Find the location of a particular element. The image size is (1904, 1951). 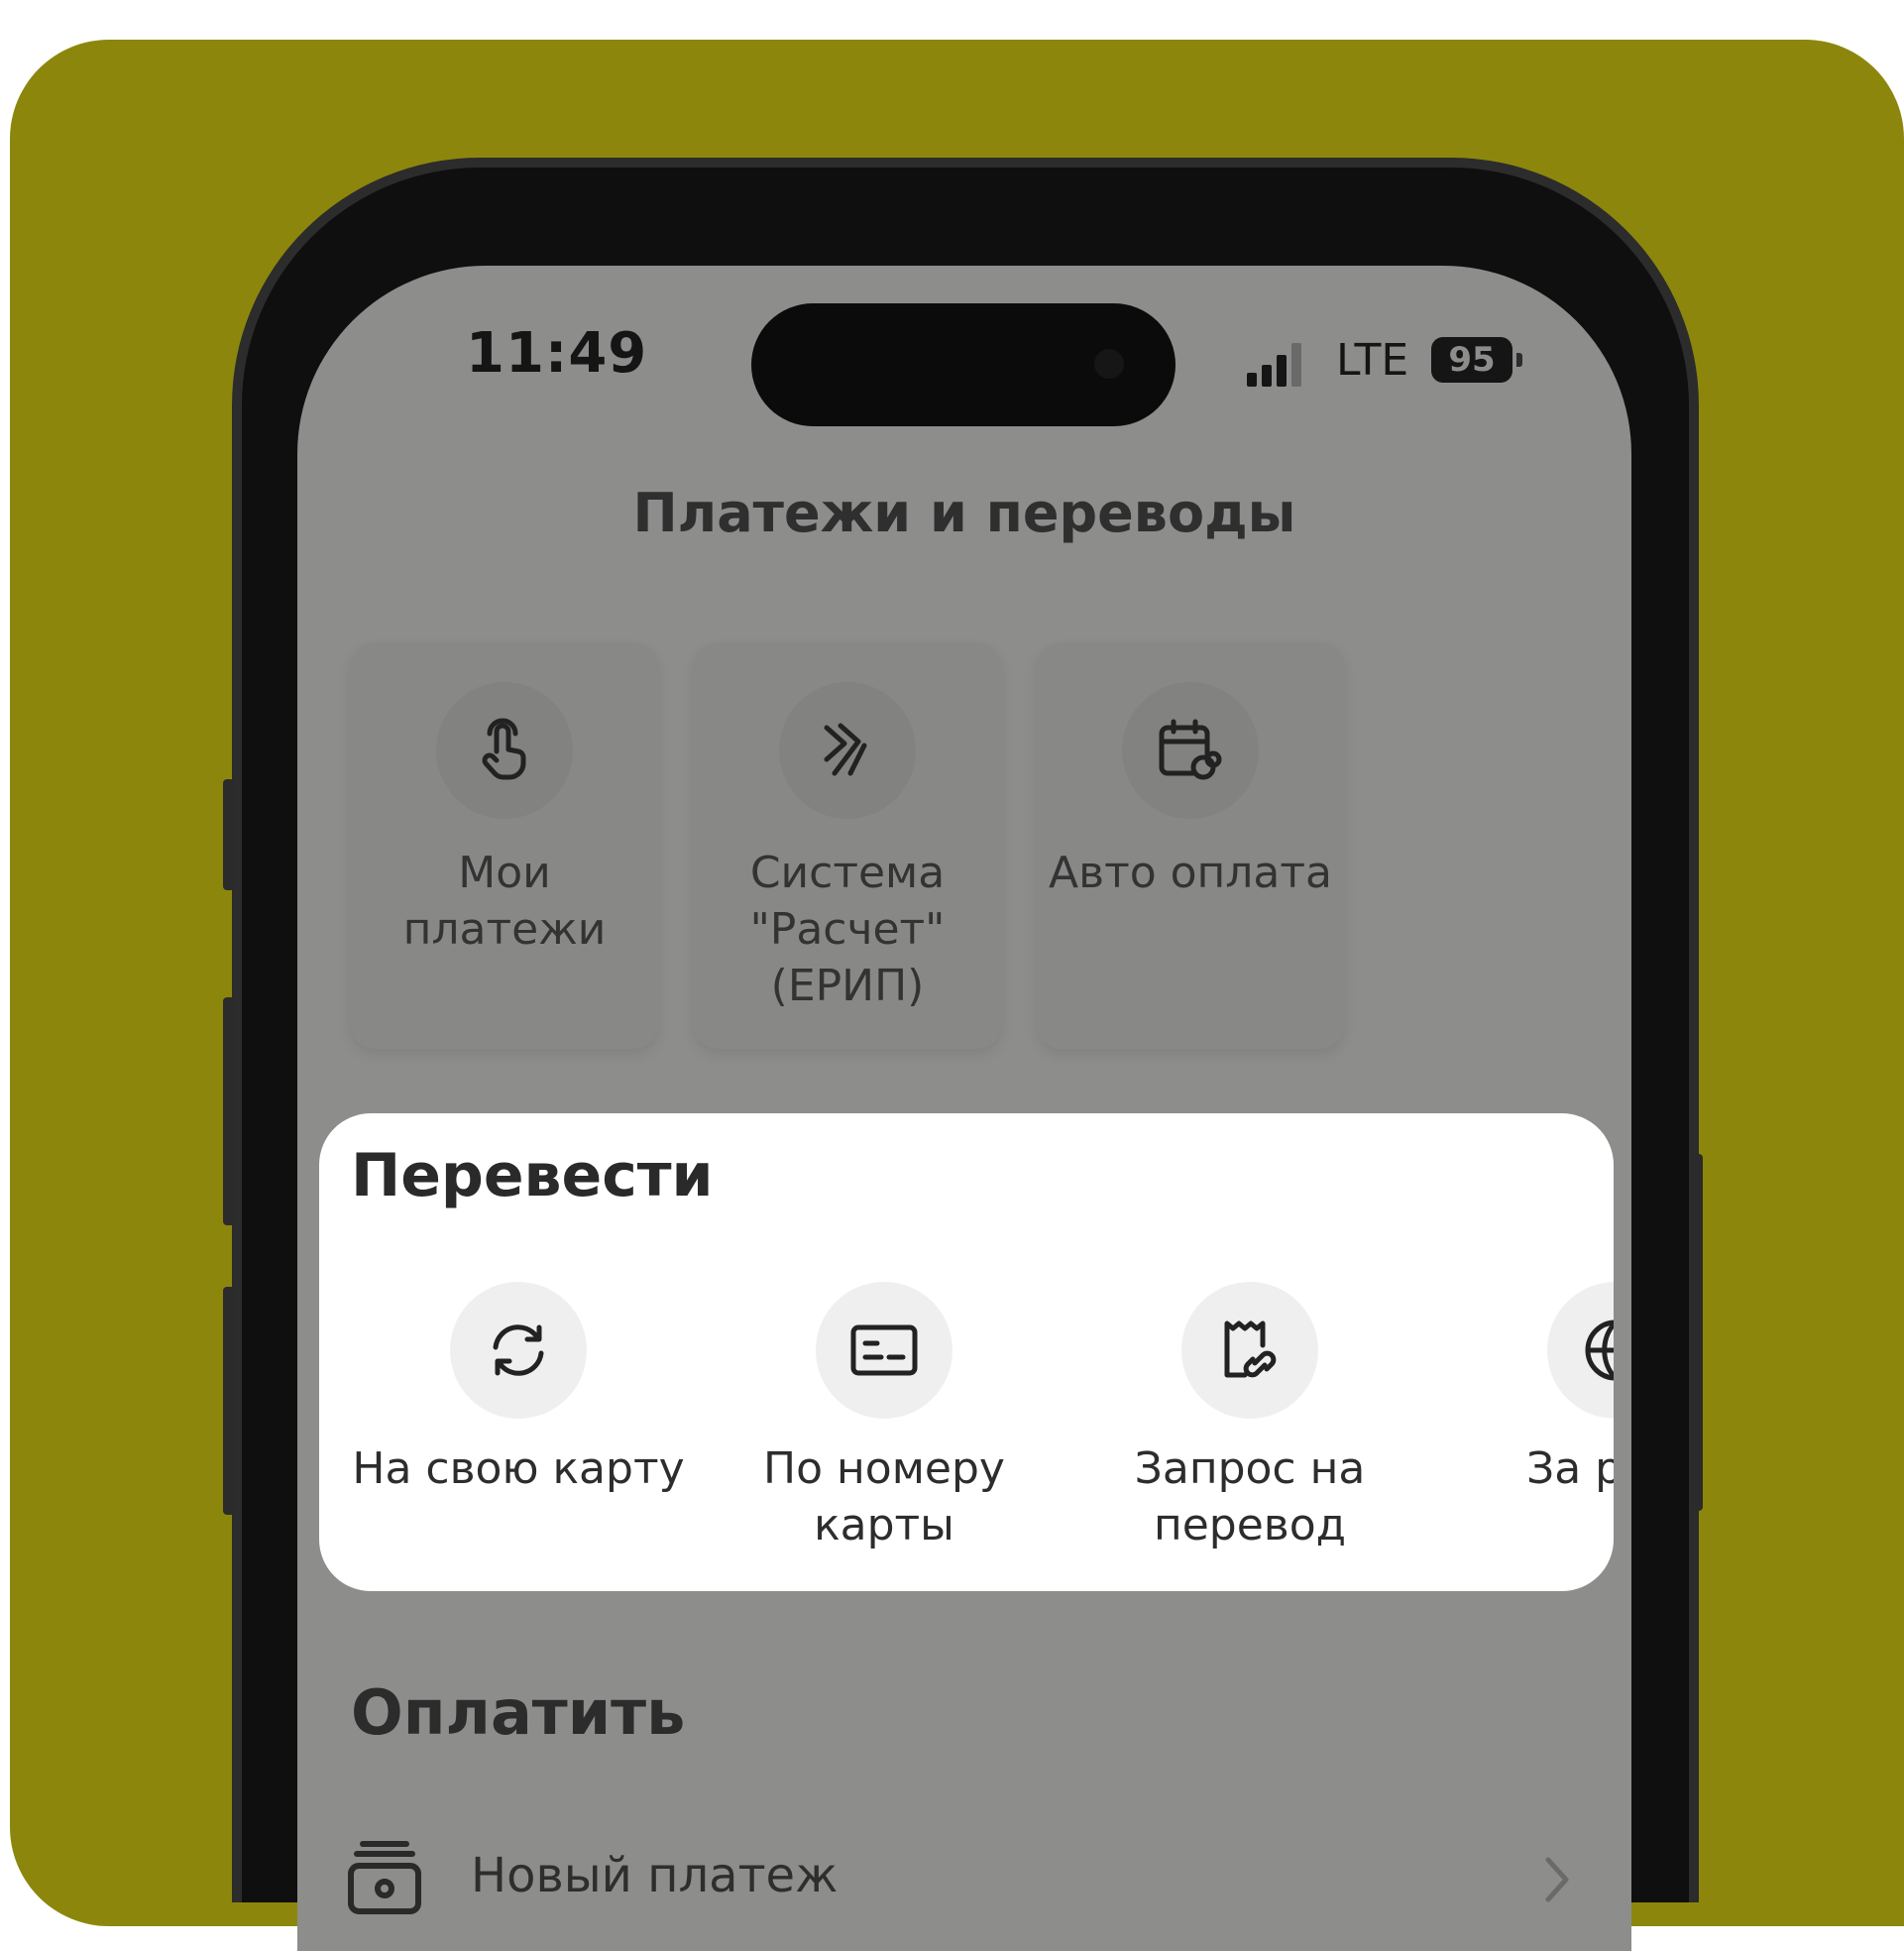

double-chevron-icon is located at coordinates (845, 749).